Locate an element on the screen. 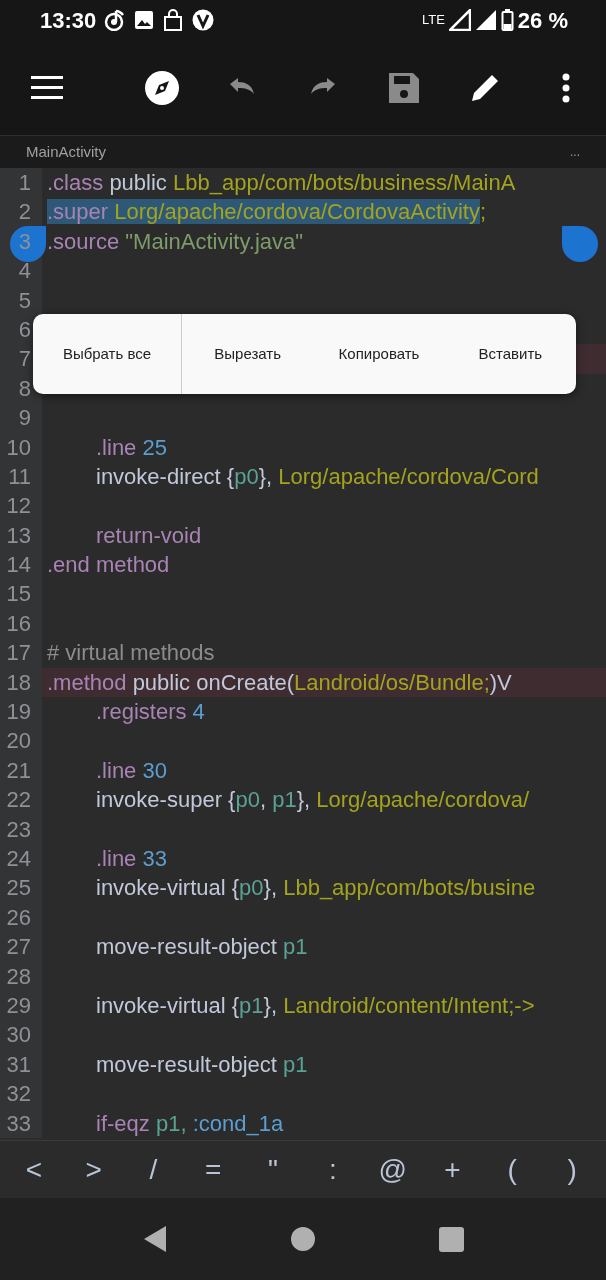 The height and width of the screenshot is (1280, 606). line-number: 26 is located at coordinates (21, 917).